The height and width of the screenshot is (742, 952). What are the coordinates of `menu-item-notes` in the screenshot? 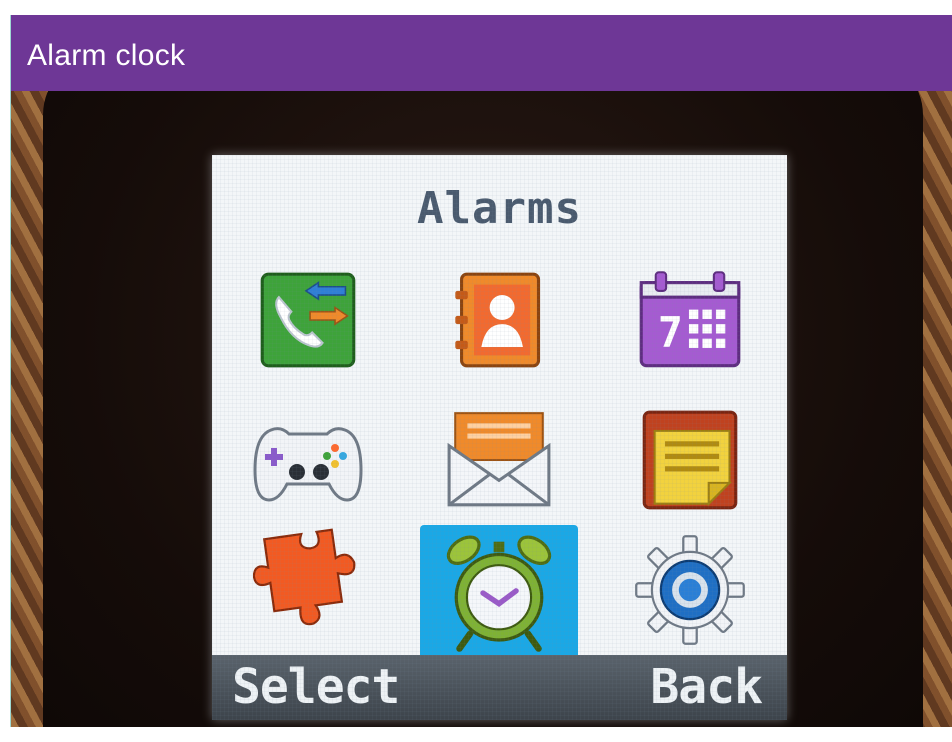 It's located at (690, 460).